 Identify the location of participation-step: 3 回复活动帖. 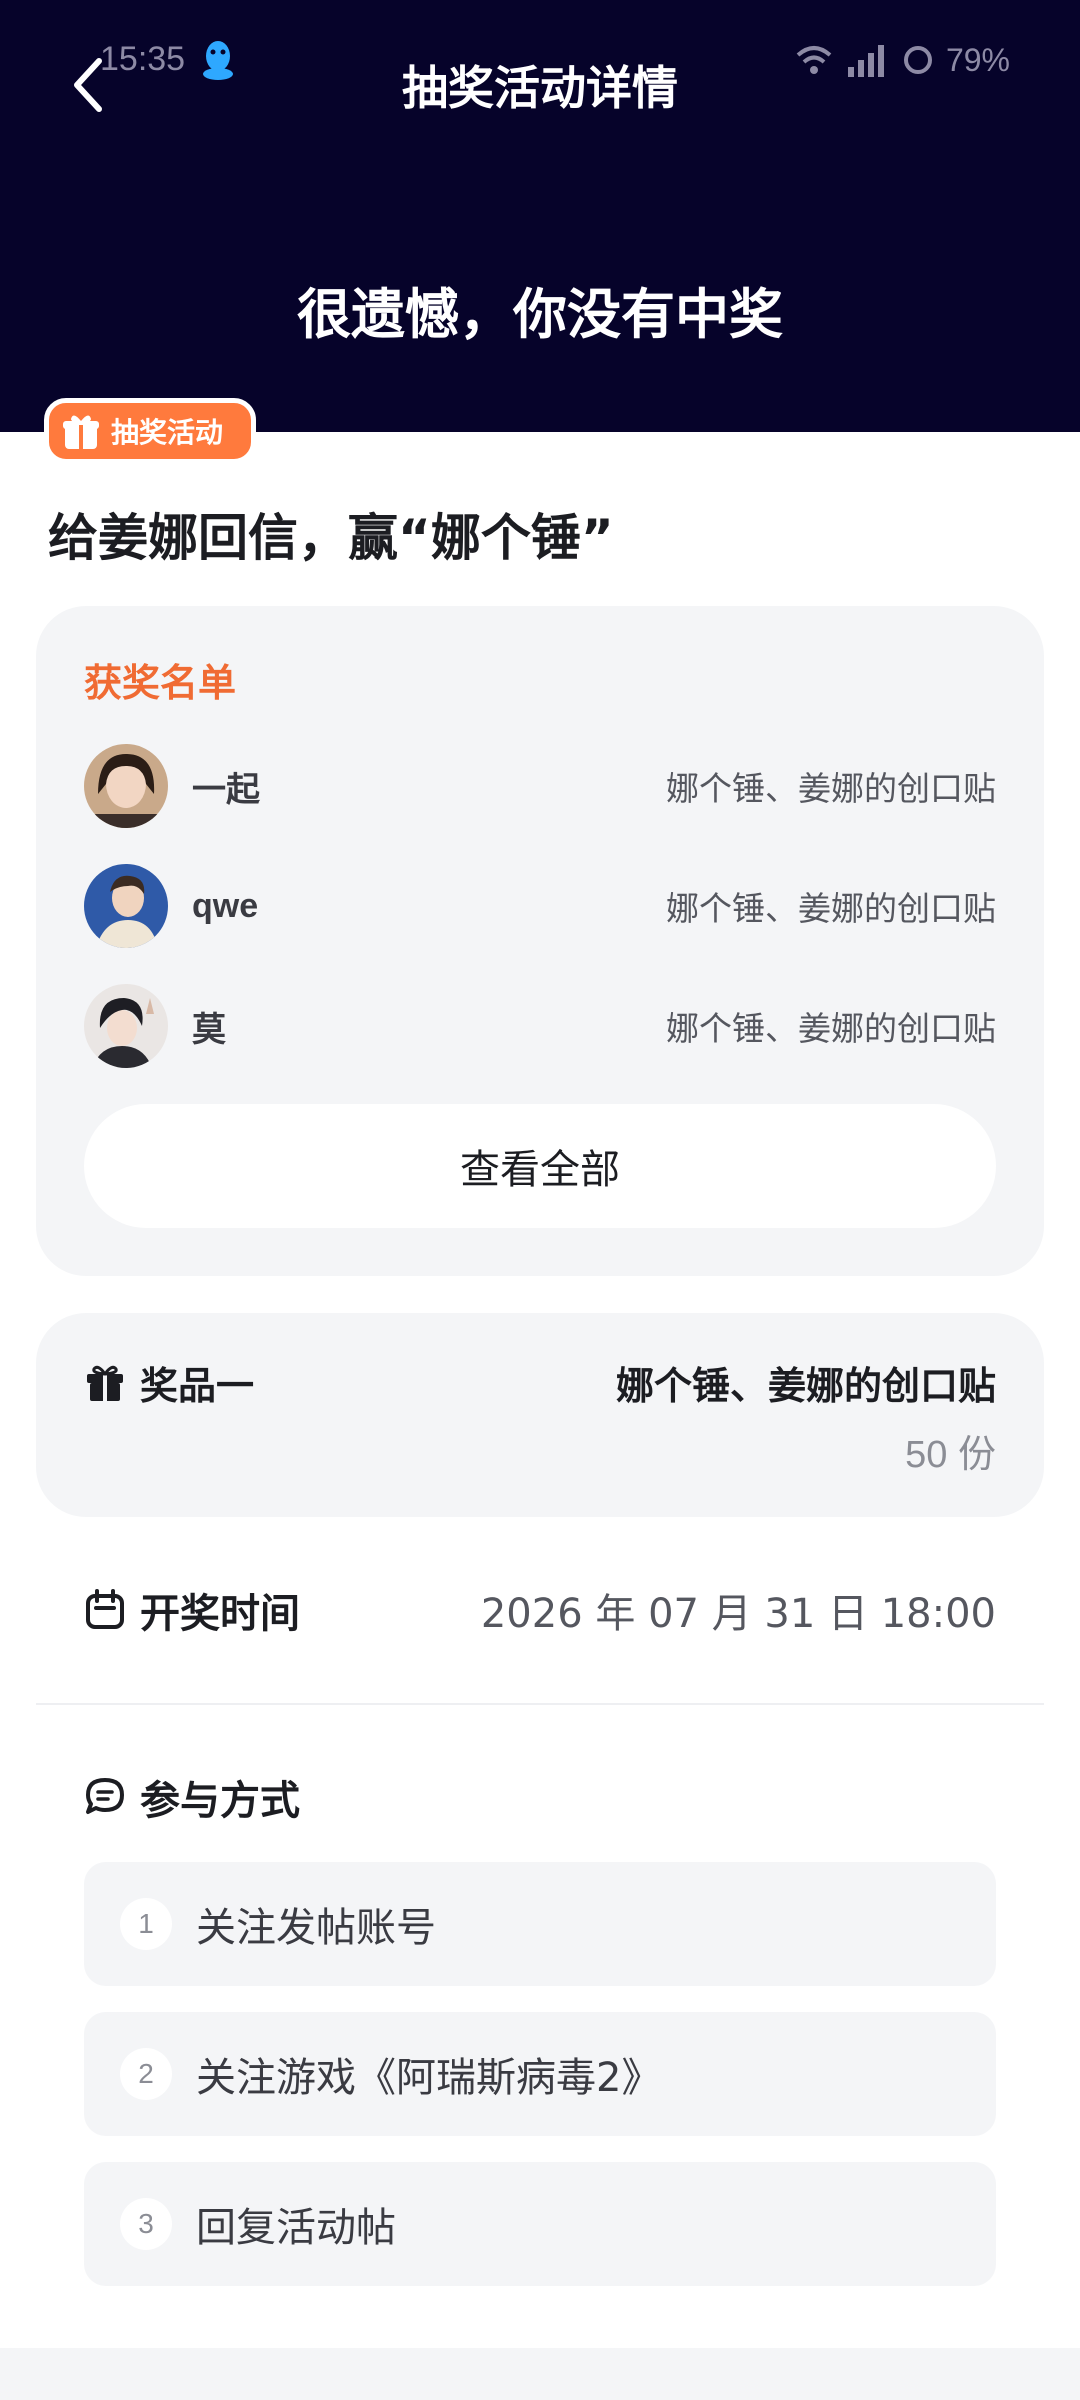
(540, 2224).